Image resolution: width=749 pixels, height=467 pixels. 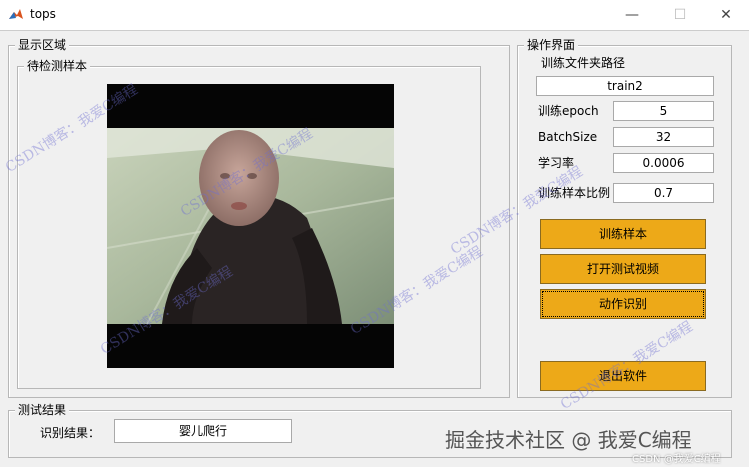 I want to click on operation-panel-title: 操作界面, so click(x=551, y=45).